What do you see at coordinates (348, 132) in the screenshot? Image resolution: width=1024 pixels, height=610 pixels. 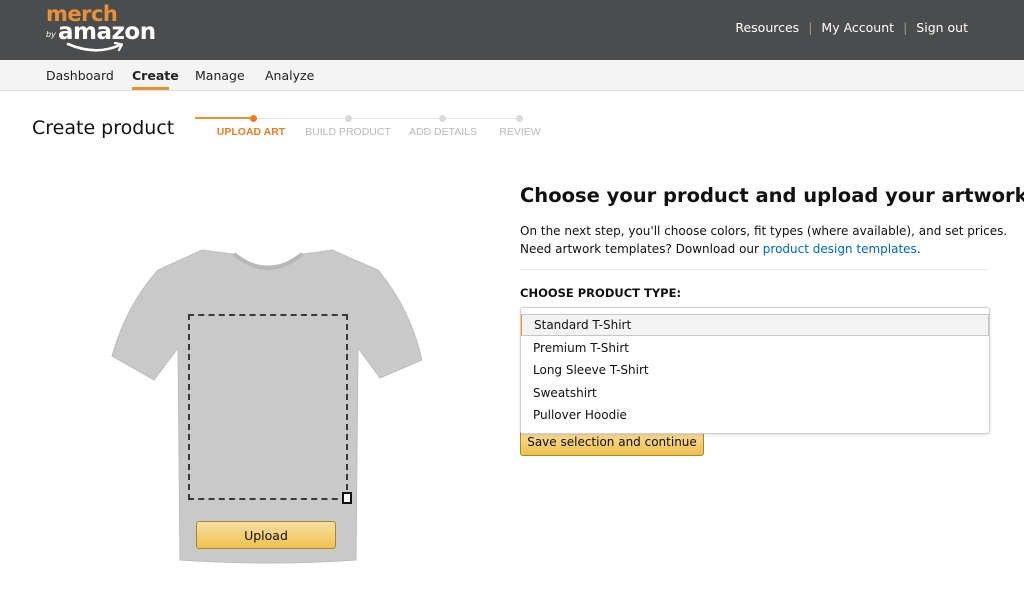 I see `step-build-product: BUILD PRODUCT` at bounding box center [348, 132].